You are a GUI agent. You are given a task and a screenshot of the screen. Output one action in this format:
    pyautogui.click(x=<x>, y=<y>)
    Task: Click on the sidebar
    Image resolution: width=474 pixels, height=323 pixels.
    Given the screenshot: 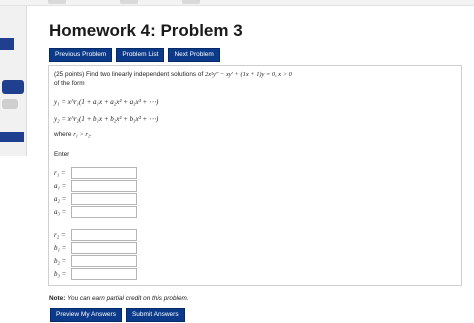 What is the action you would take?
    pyautogui.click(x=13, y=81)
    